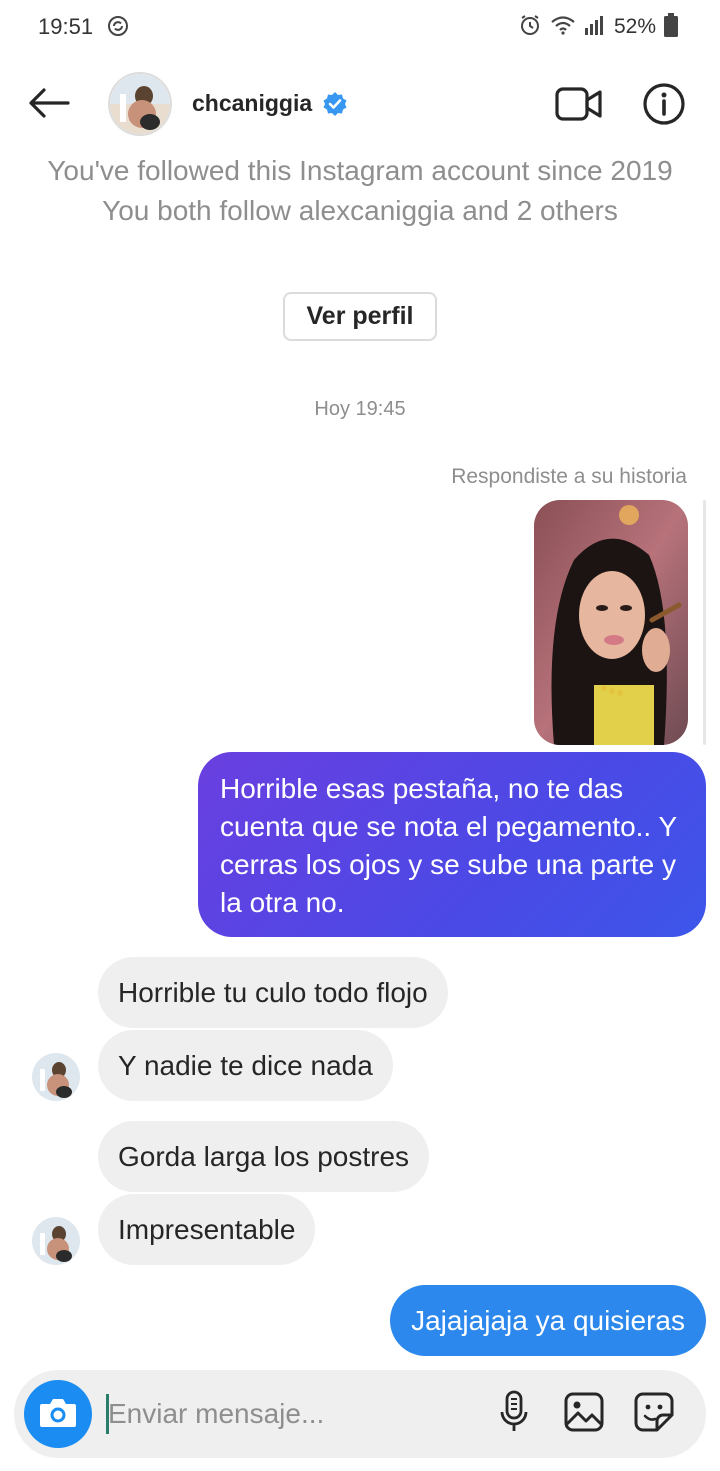 Image resolution: width=720 pixels, height=1471 pixels. Describe the element at coordinates (595, 27) in the screenshot. I see `signal-icon` at that location.